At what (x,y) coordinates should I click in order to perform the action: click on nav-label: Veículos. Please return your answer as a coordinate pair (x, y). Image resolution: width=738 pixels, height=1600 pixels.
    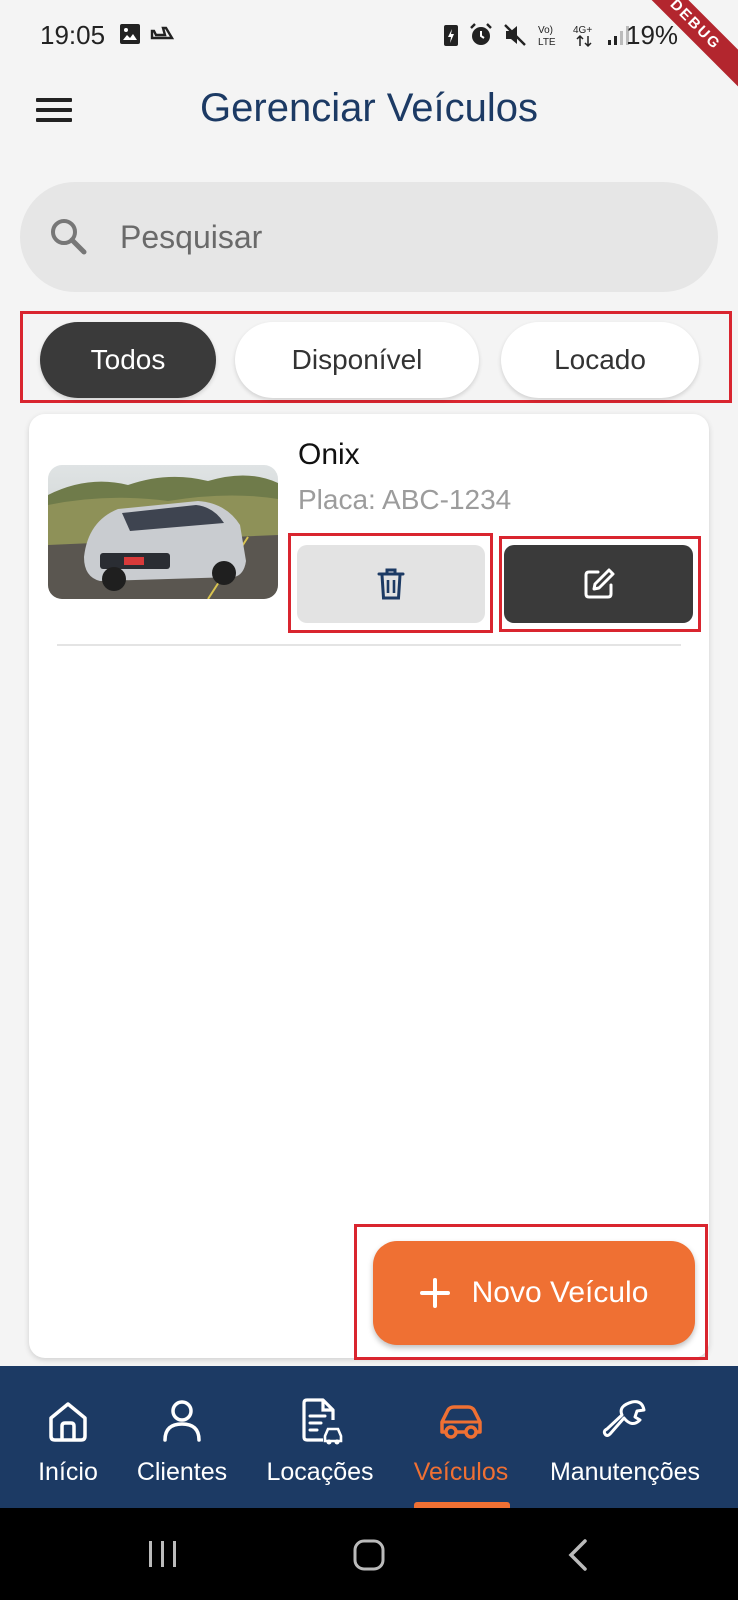
    Looking at the image, I should click on (461, 1472).